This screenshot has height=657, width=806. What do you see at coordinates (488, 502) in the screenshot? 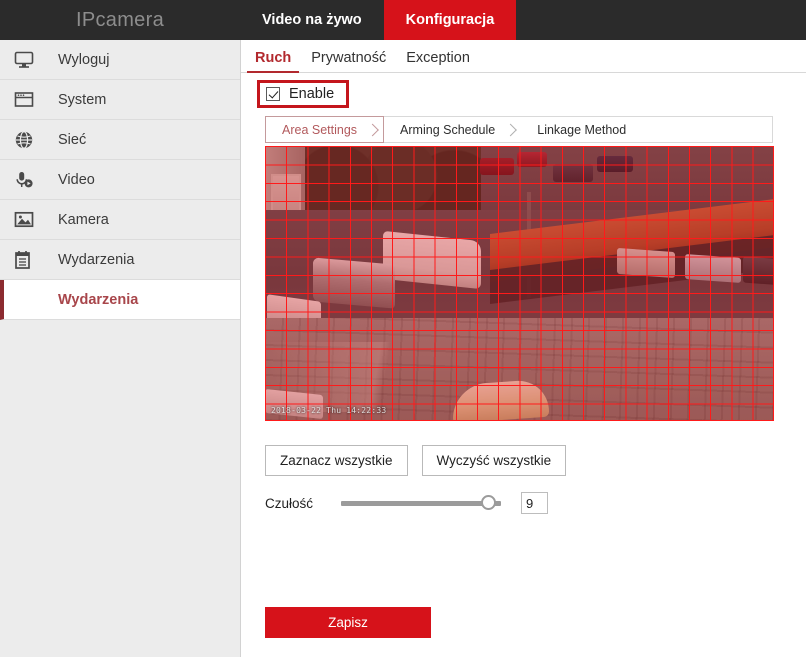
I see `sensitivity-slider-thumb` at bounding box center [488, 502].